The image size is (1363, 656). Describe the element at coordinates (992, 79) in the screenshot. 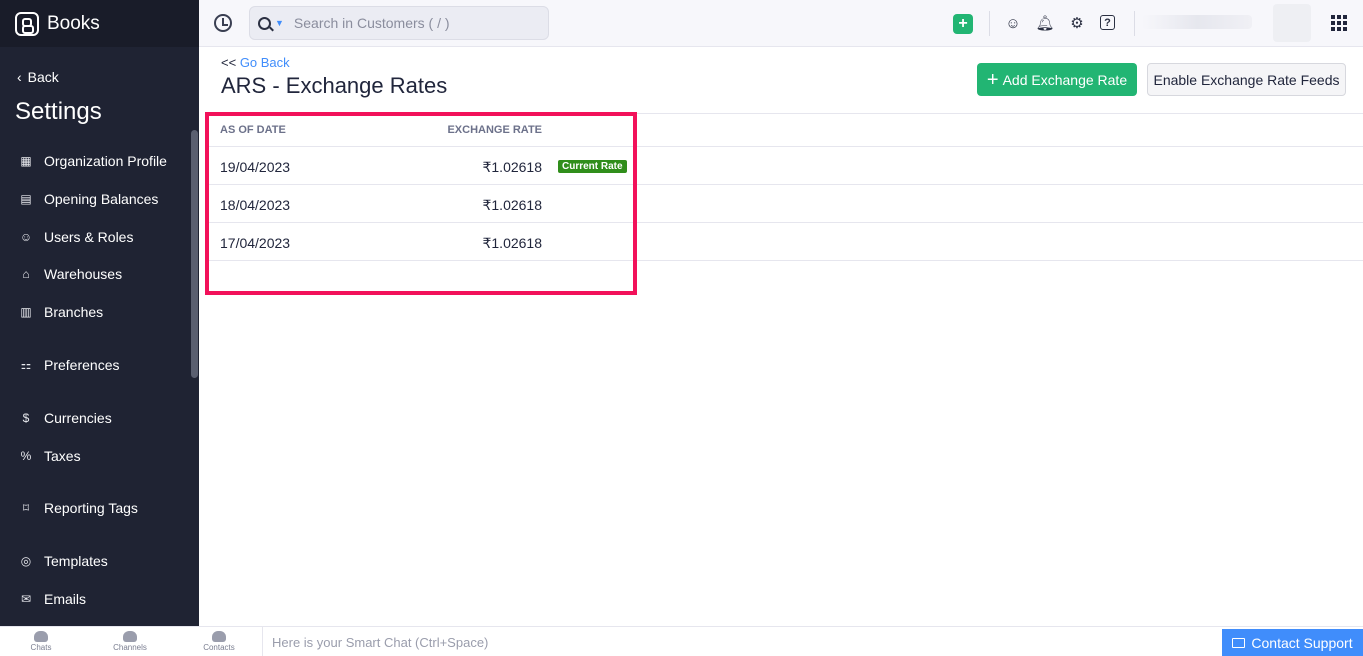

I see `plus-icon: +` at that location.